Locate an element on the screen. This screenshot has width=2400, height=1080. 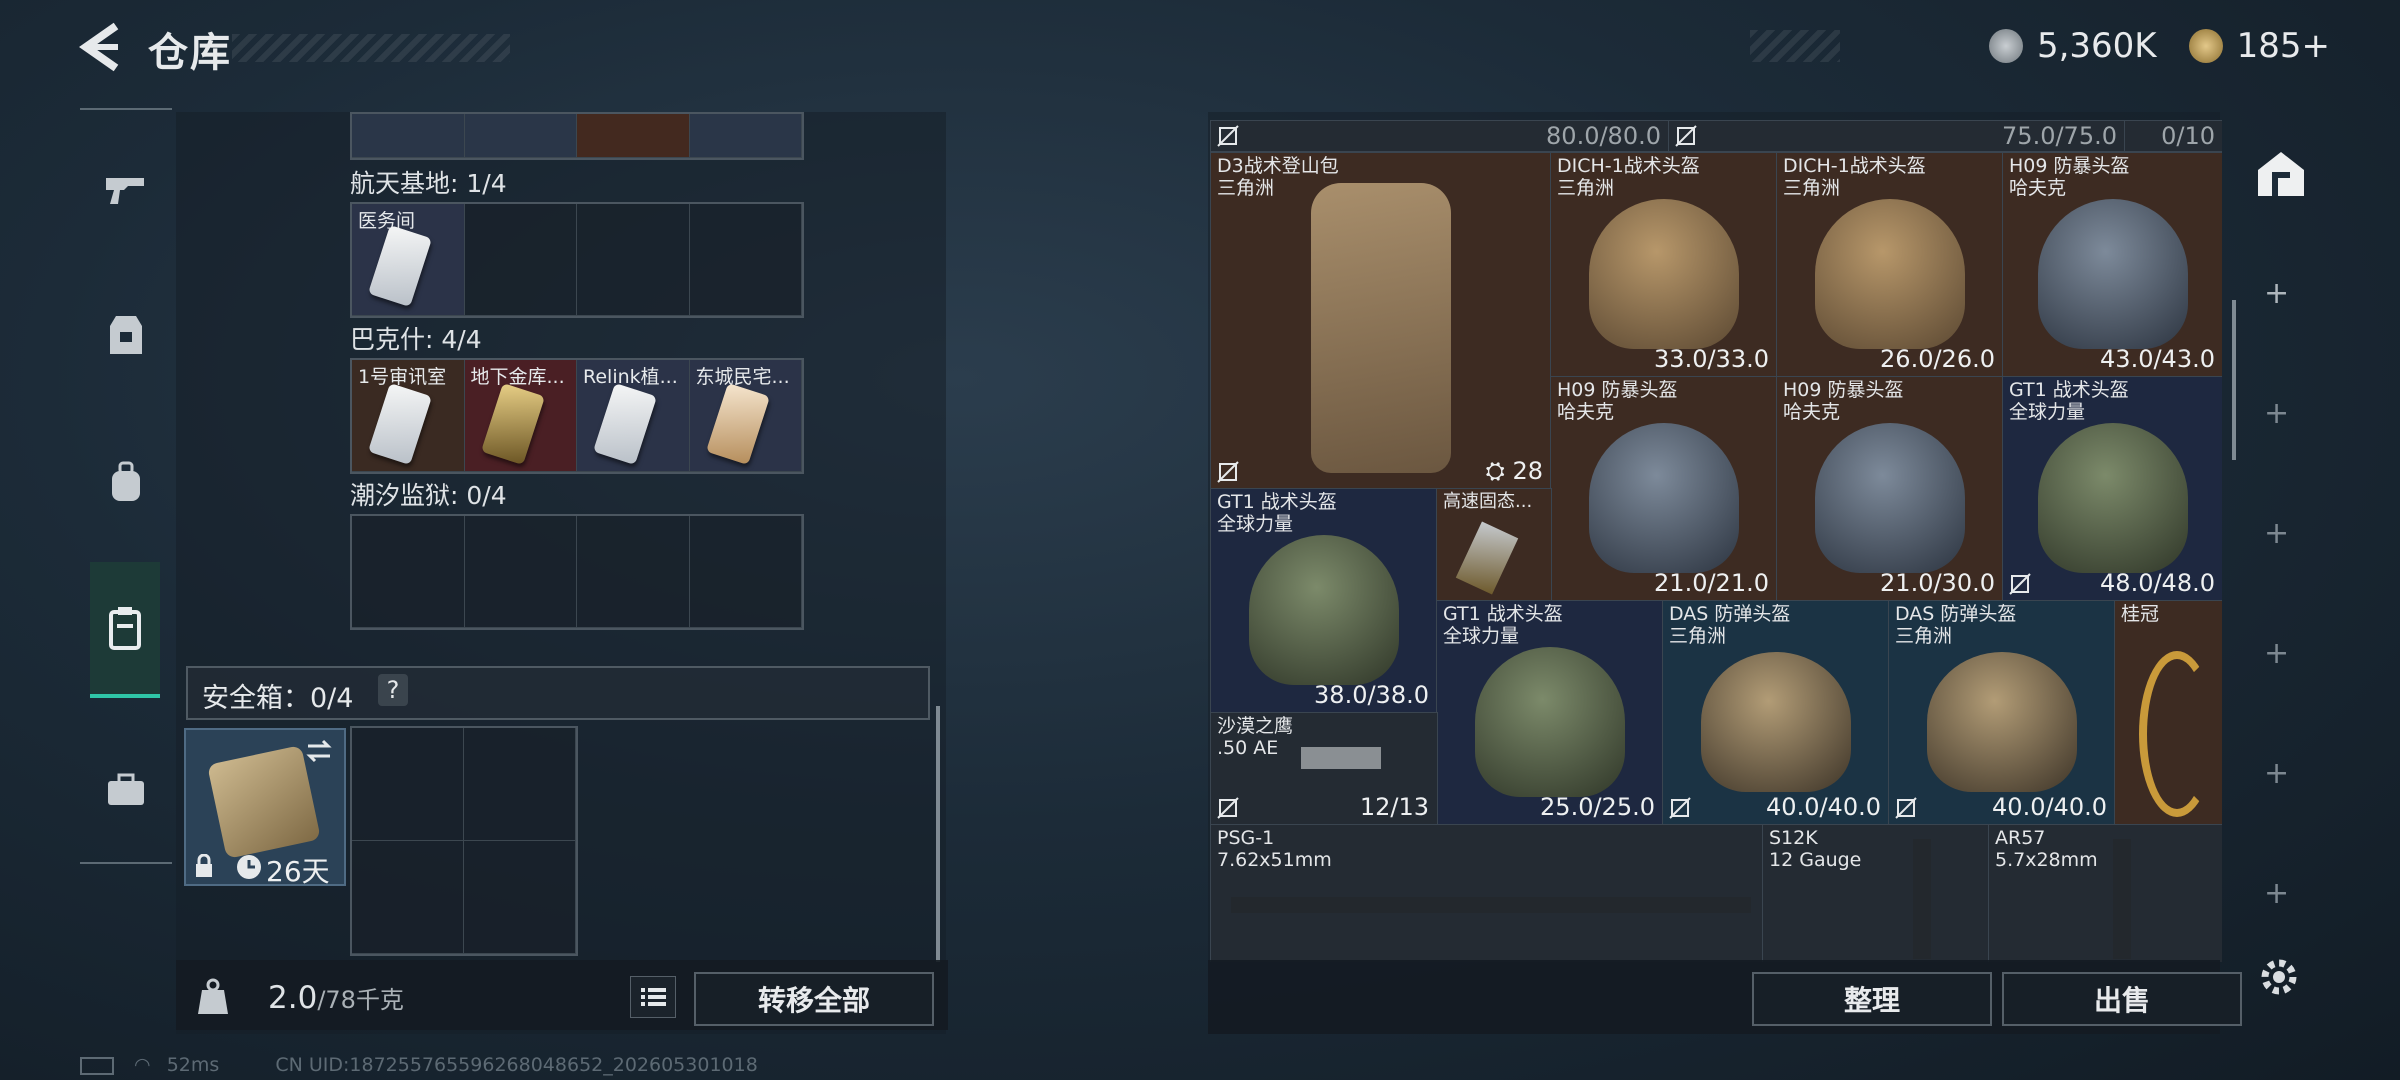
durability: 48.0/48.0 is located at coordinates (2157, 583).